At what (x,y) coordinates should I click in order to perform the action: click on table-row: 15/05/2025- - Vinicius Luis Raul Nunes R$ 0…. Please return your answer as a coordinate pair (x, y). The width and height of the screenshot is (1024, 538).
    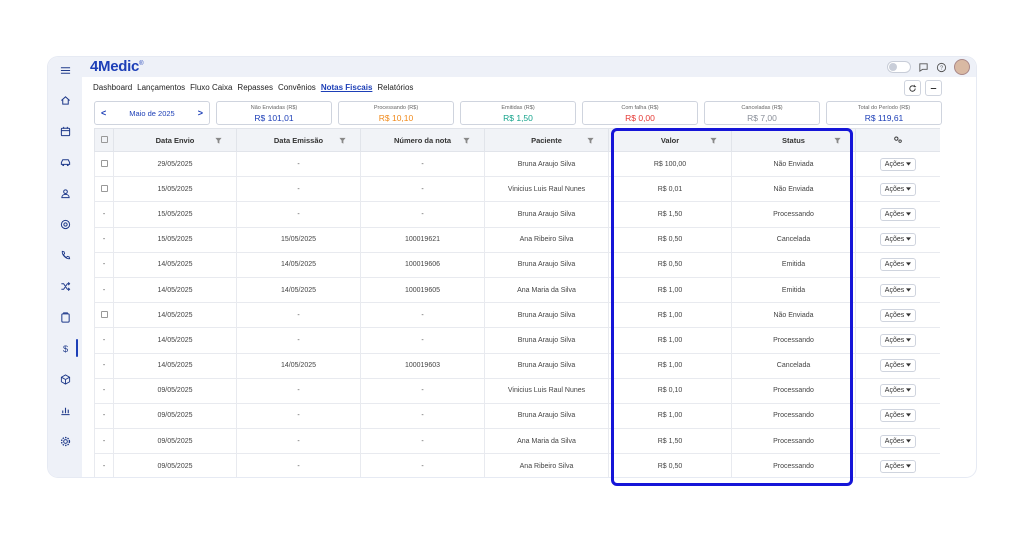
    Looking at the image, I should click on (517, 189).